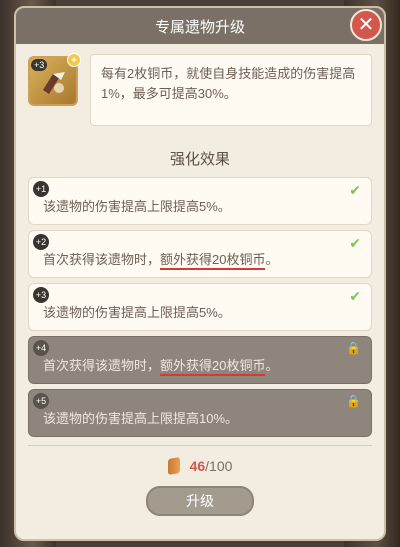 This screenshot has width=400, height=547. What do you see at coordinates (74, 60) in the screenshot?
I see `star-icon: ✦` at bounding box center [74, 60].